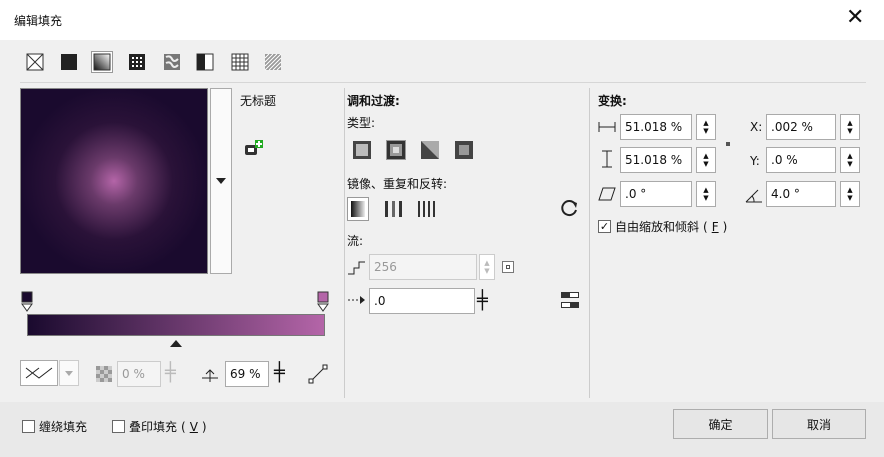 This screenshot has width=884, height=457. What do you see at coordinates (706, 160) in the screenshot?
I see `fill-height-spinner: ▲ ▼` at bounding box center [706, 160].